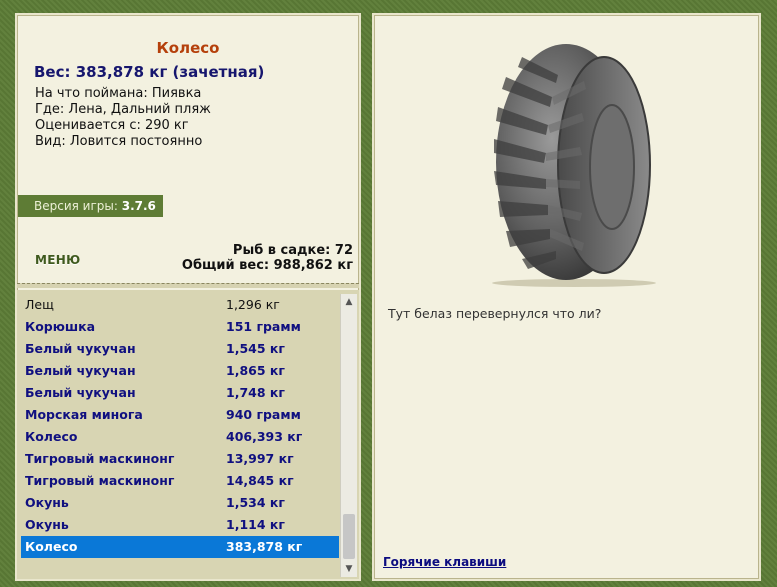 The image size is (777, 587). Describe the element at coordinates (188, 285) in the screenshot. I see `separator` at that location.